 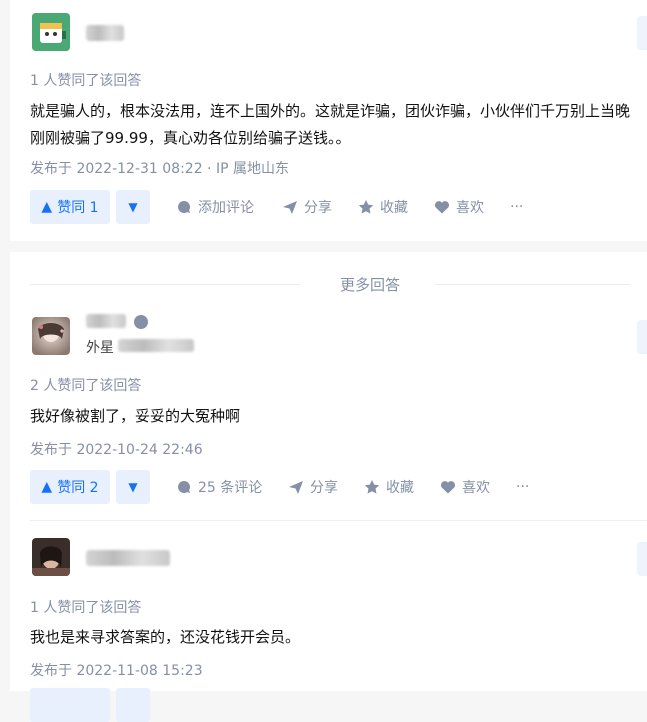 I want to click on answer-actions: ▲ 赞同 1 ▼ 添加评论 分享 收藏 喜欢 ···, so click(x=330, y=207).